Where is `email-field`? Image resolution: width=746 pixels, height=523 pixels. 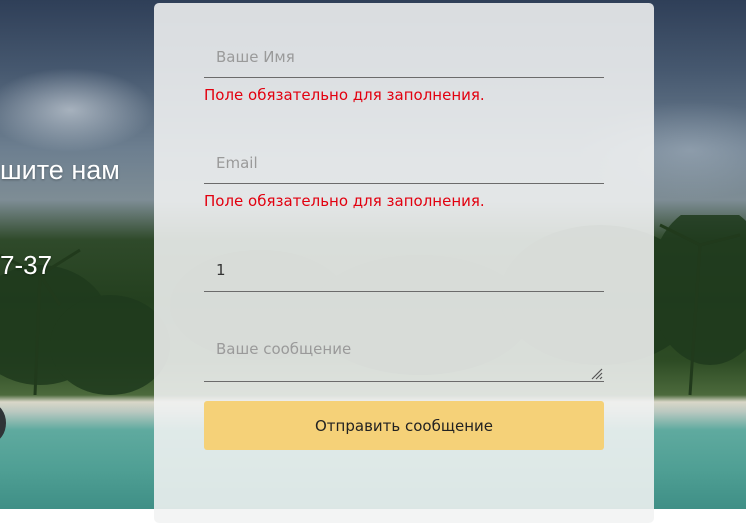
email-field is located at coordinates (404, 163).